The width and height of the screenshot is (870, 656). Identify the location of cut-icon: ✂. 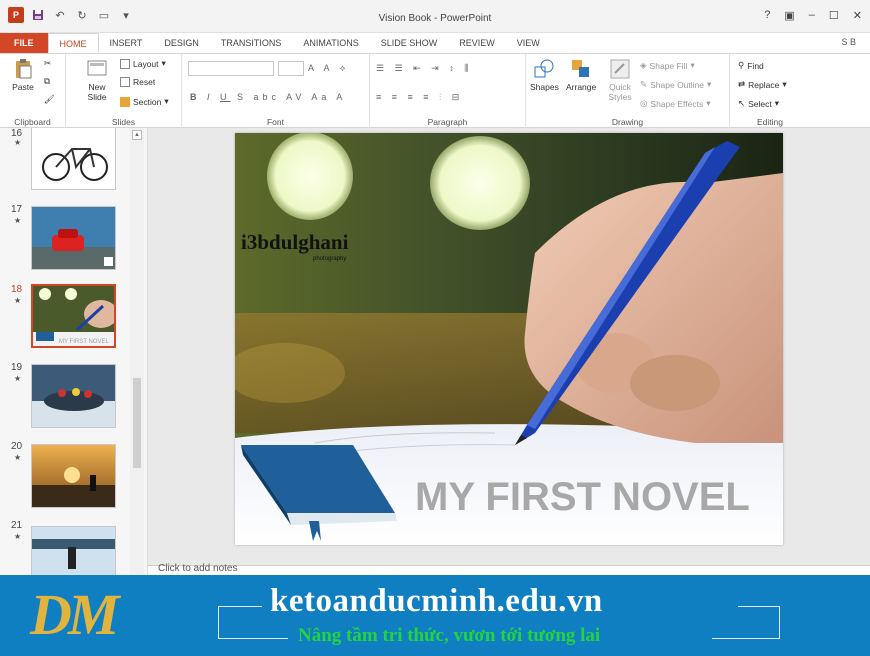
(47, 63).